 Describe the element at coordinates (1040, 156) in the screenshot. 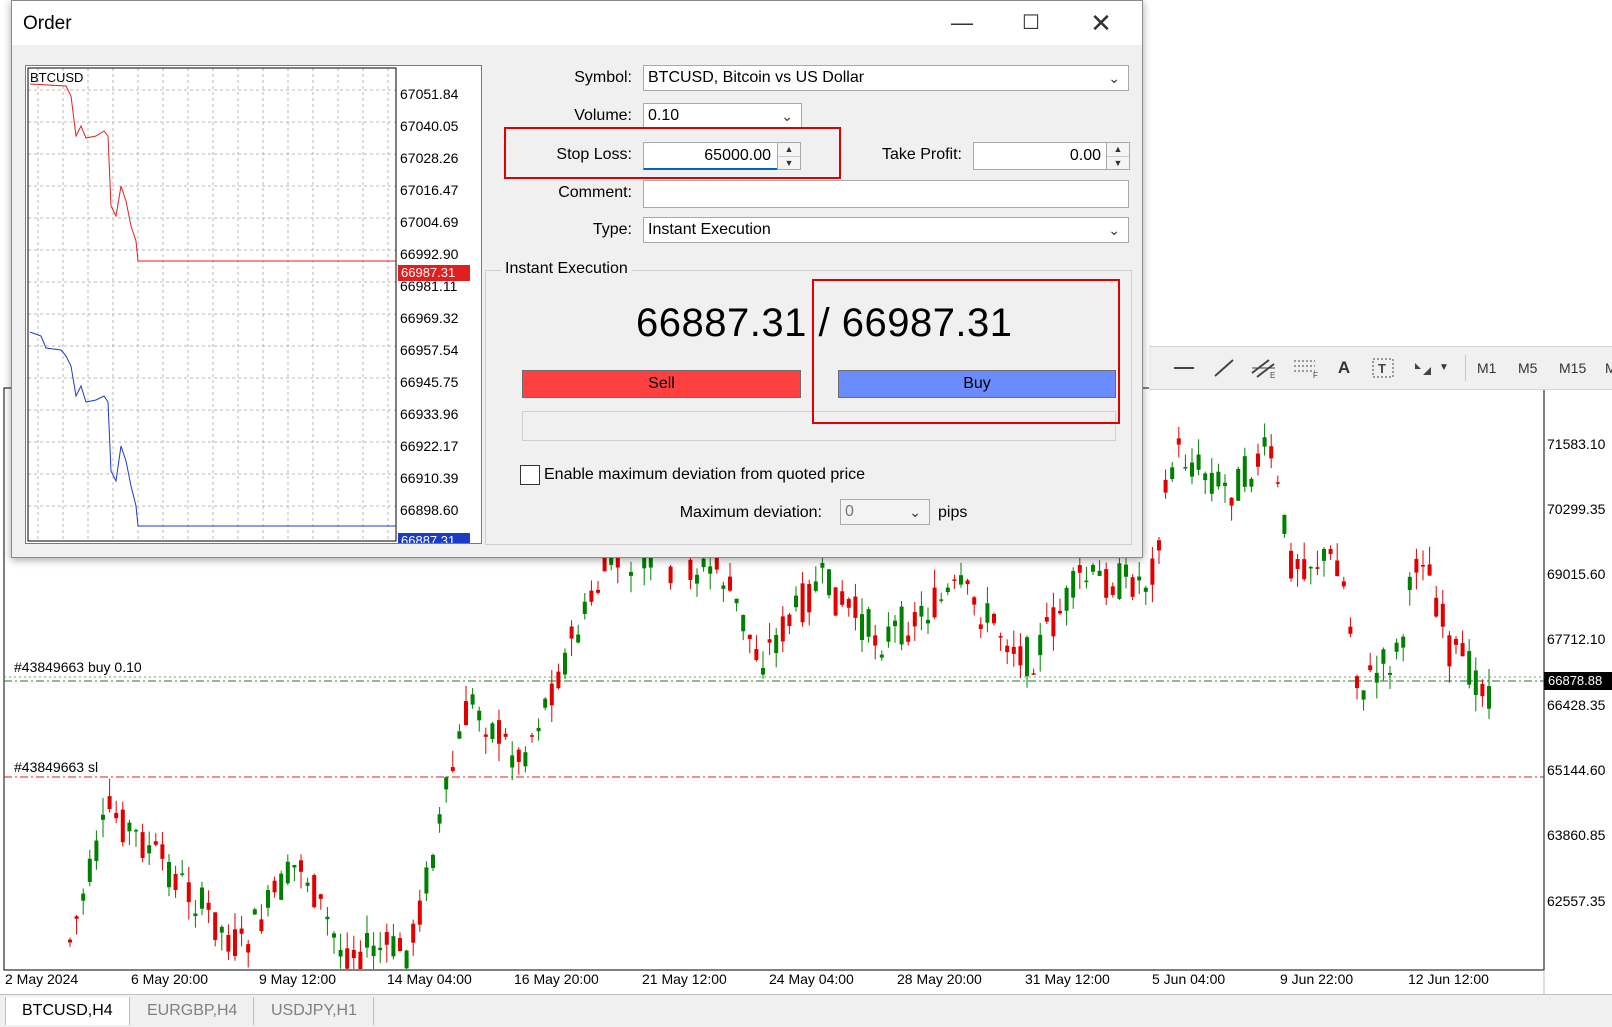

I see `take-profit-input: 0.00` at that location.